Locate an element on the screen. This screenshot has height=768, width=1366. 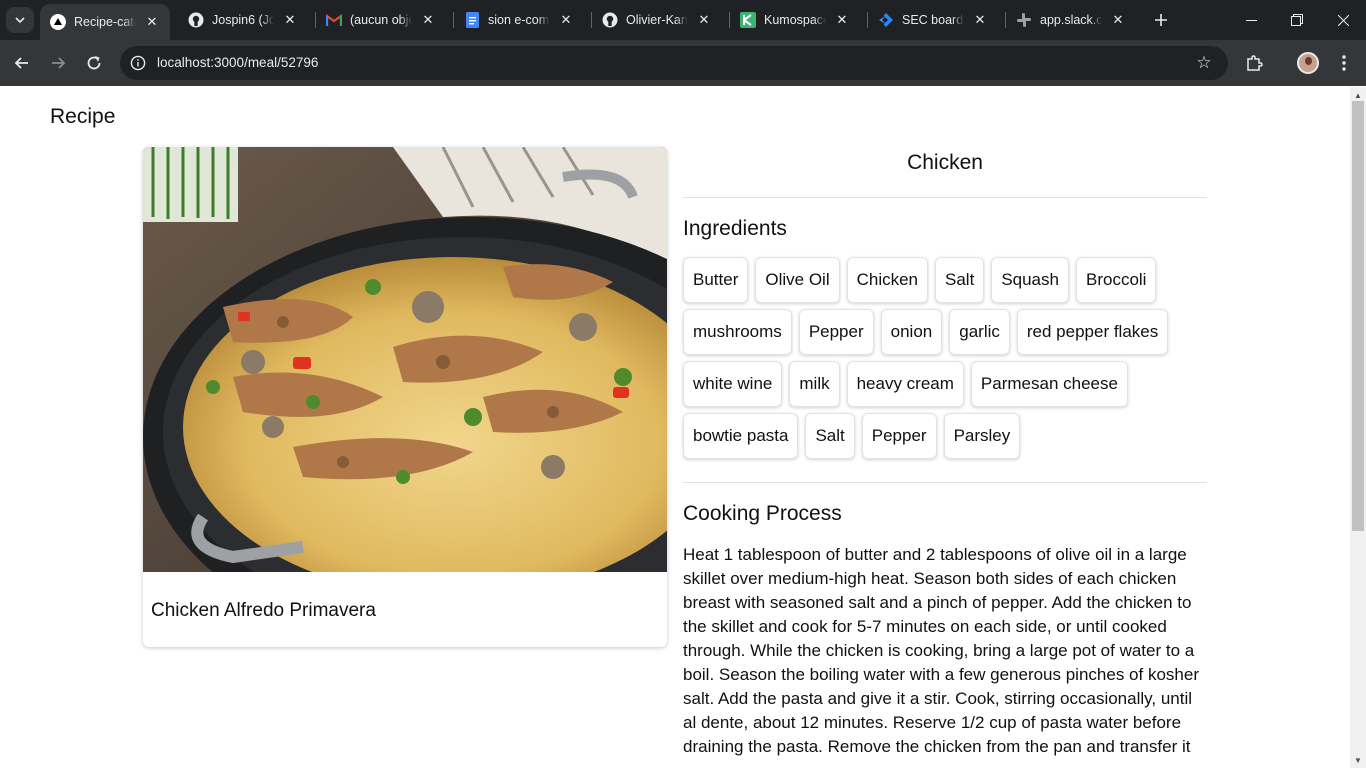
tab-jospin6: Jospin6 (Josp ✕ is located at coordinates (243, 20).